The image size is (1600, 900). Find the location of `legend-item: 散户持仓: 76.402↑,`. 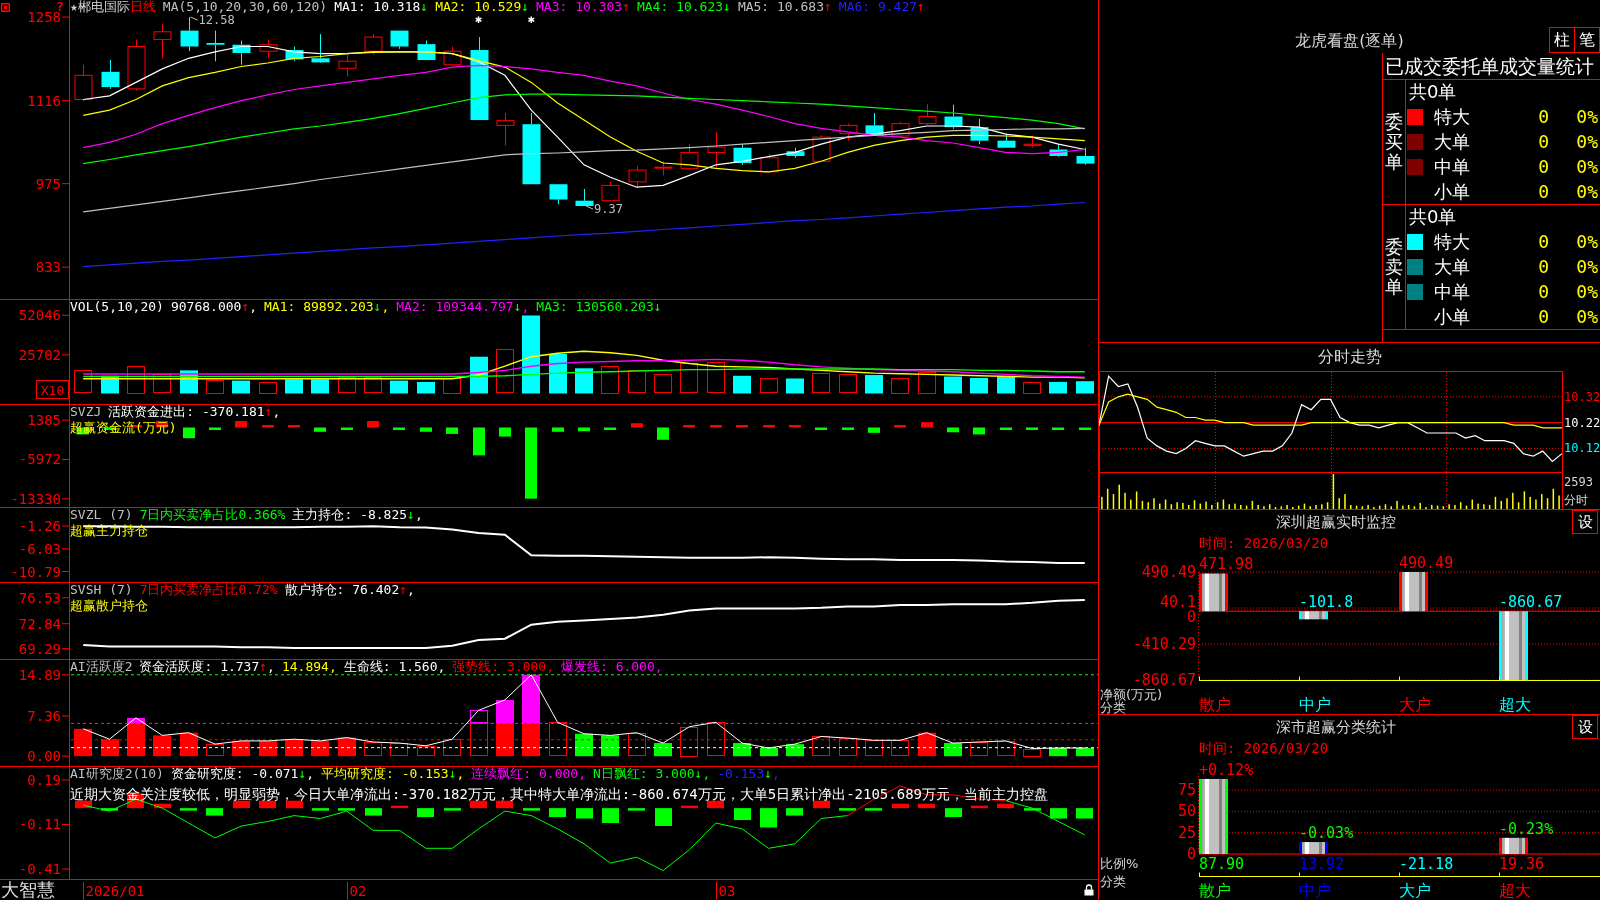

legend-item: 散户持仓: 76.402↑, is located at coordinates (349, 590).